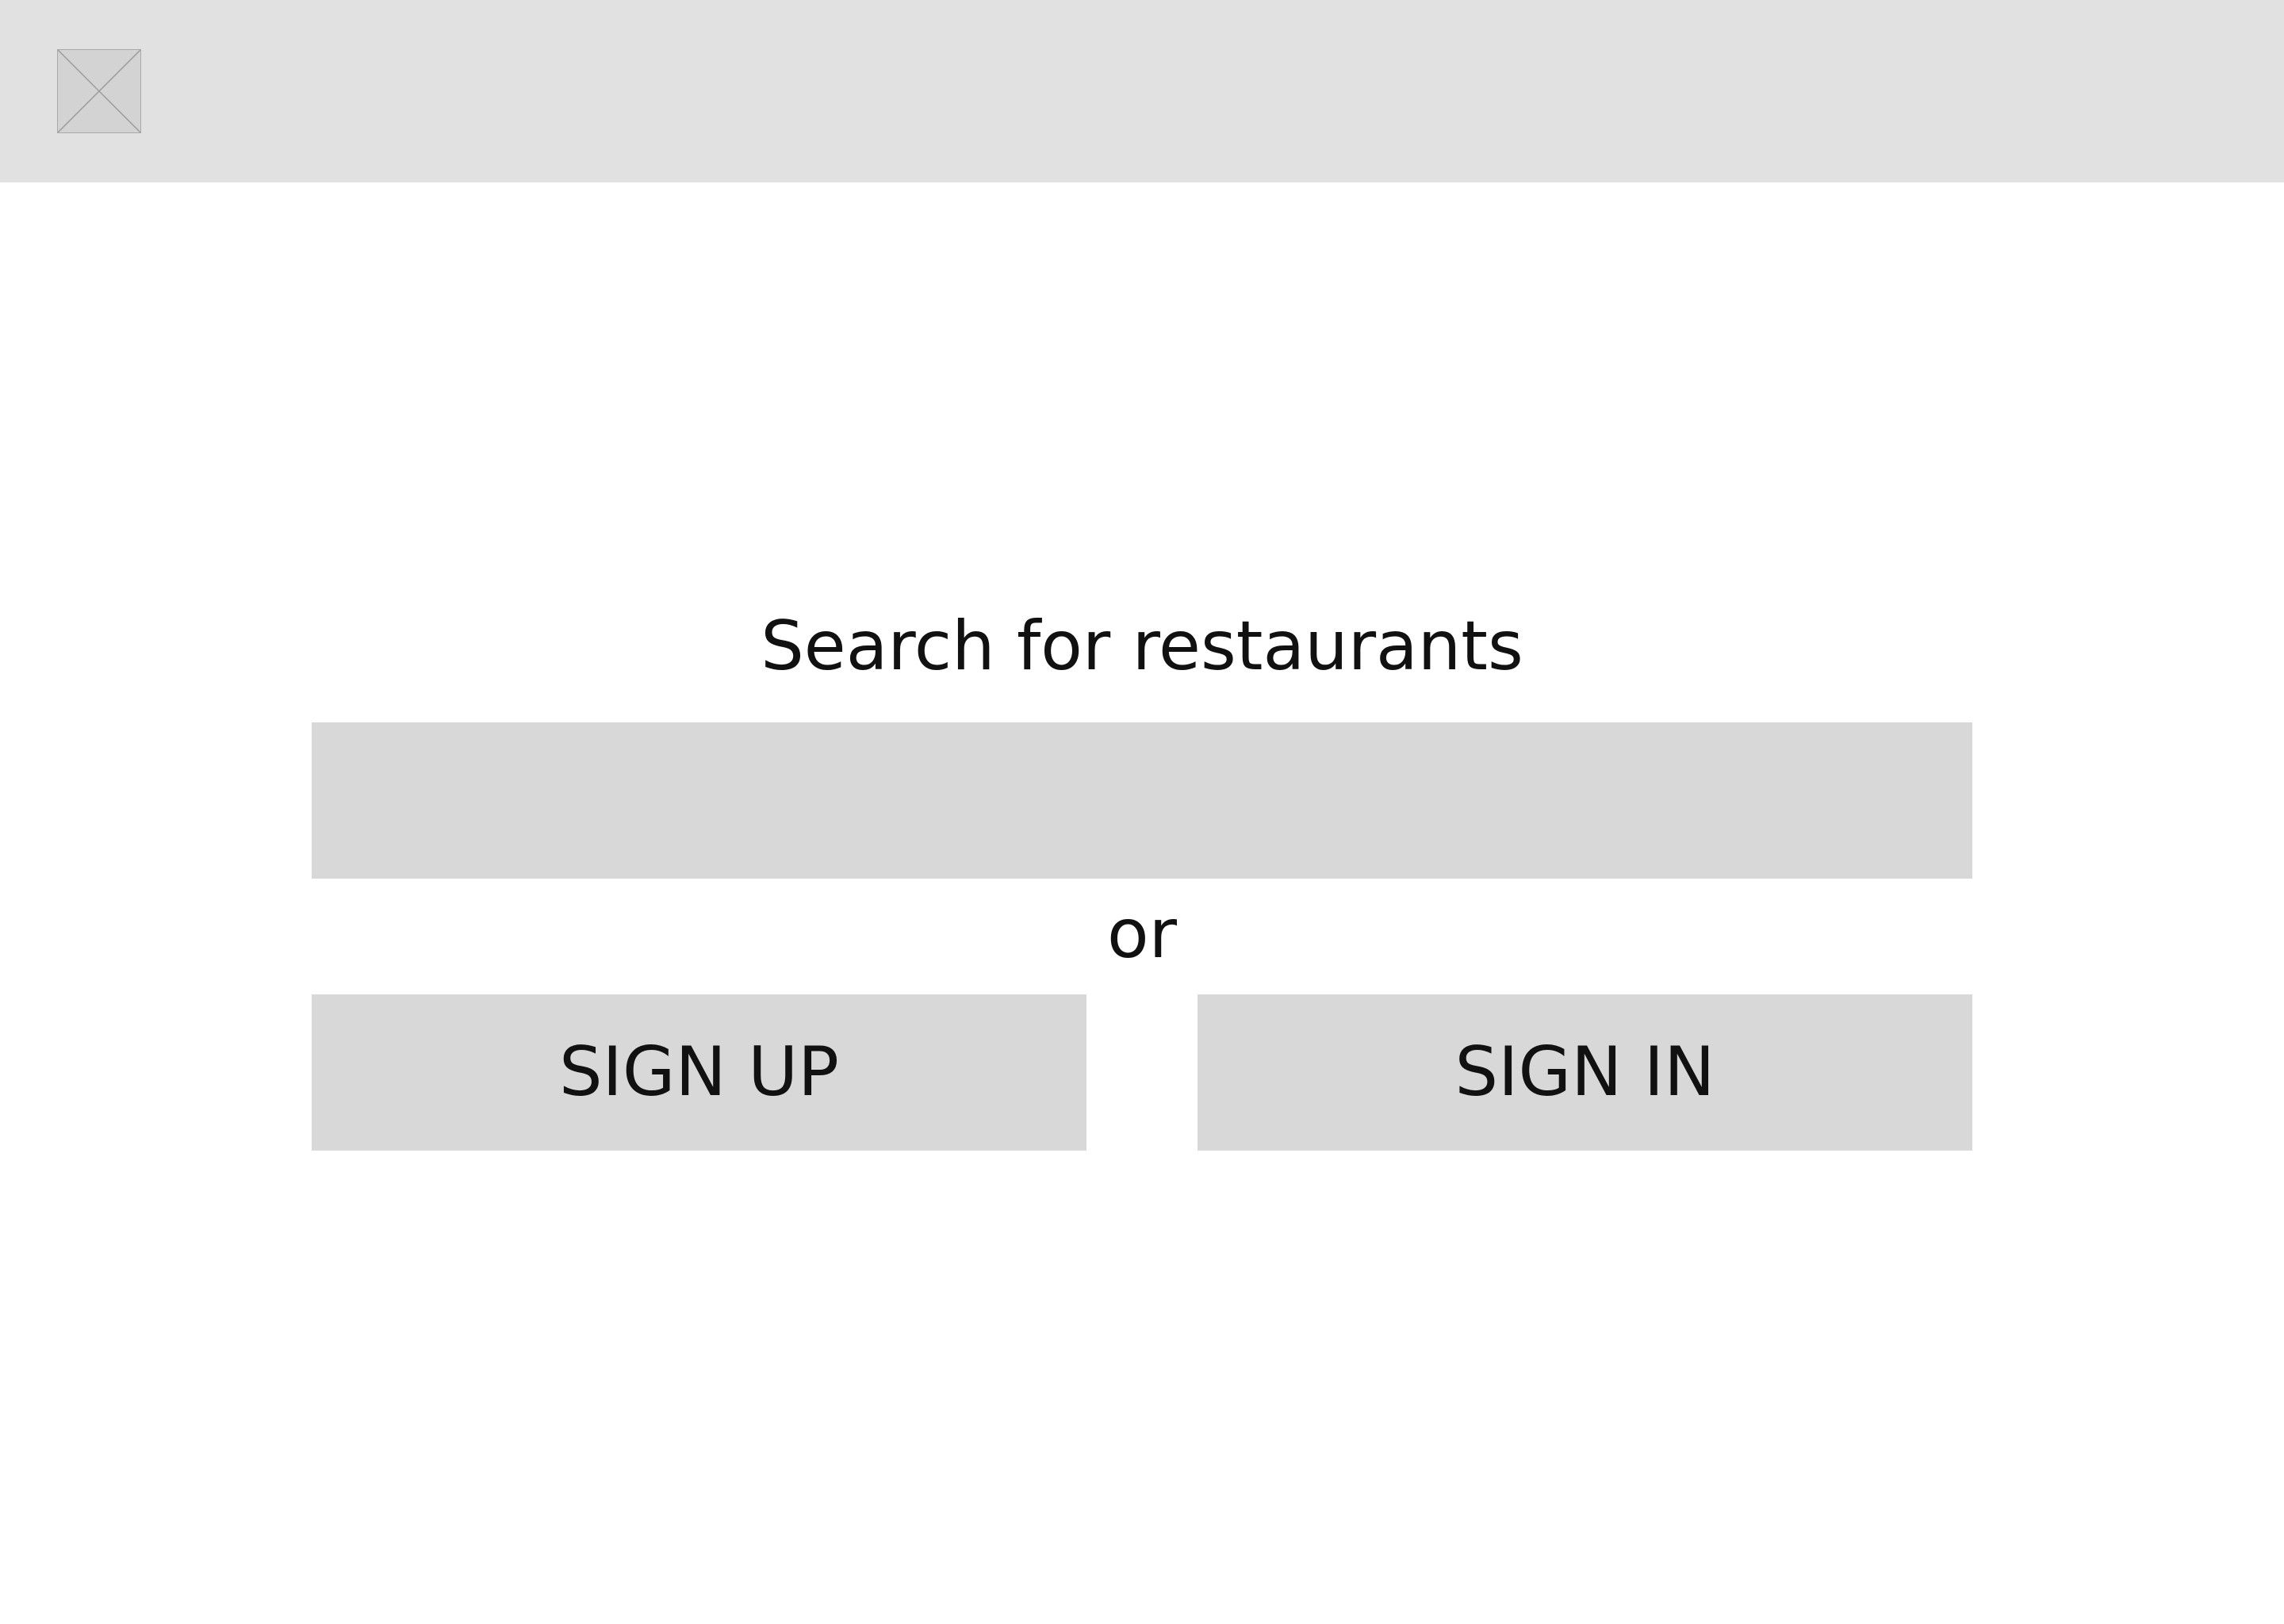 The width and height of the screenshot is (2284, 1624). I want to click on top-bar, so click(1142, 91).